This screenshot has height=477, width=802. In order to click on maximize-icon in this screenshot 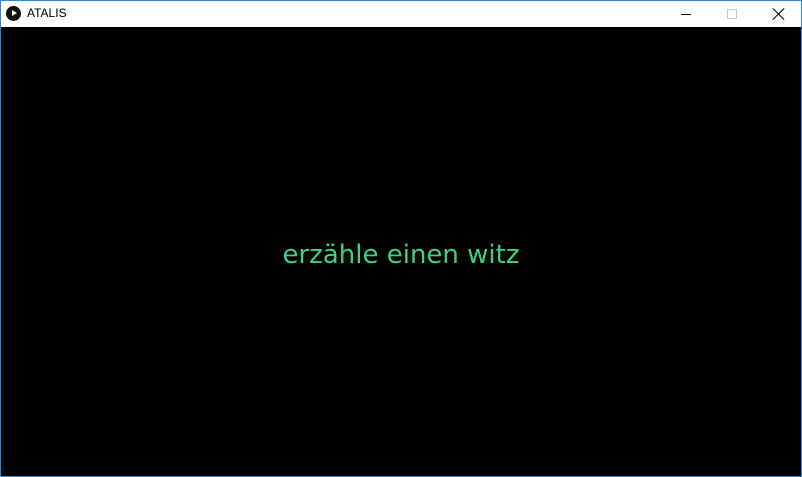, I will do `click(732, 14)`.